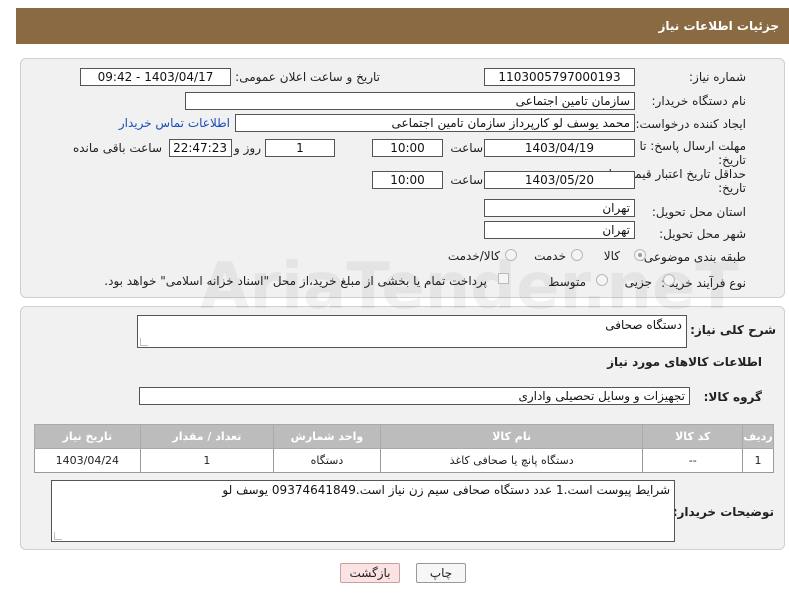  I want to click on reply-time-field: 10:00, so click(407, 148).